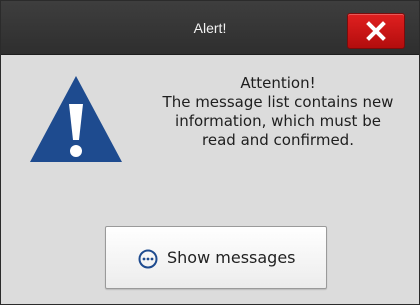 Image resolution: width=420 pixels, height=305 pixels. I want to click on alert-line: The message list contains new, so click(278, 102).